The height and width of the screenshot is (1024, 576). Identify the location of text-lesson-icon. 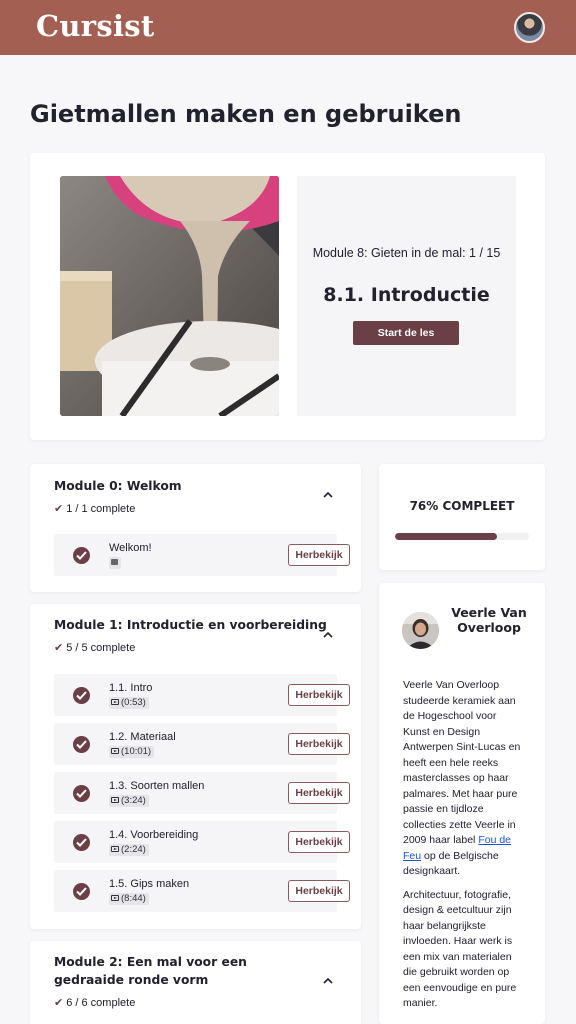
(114, 562).